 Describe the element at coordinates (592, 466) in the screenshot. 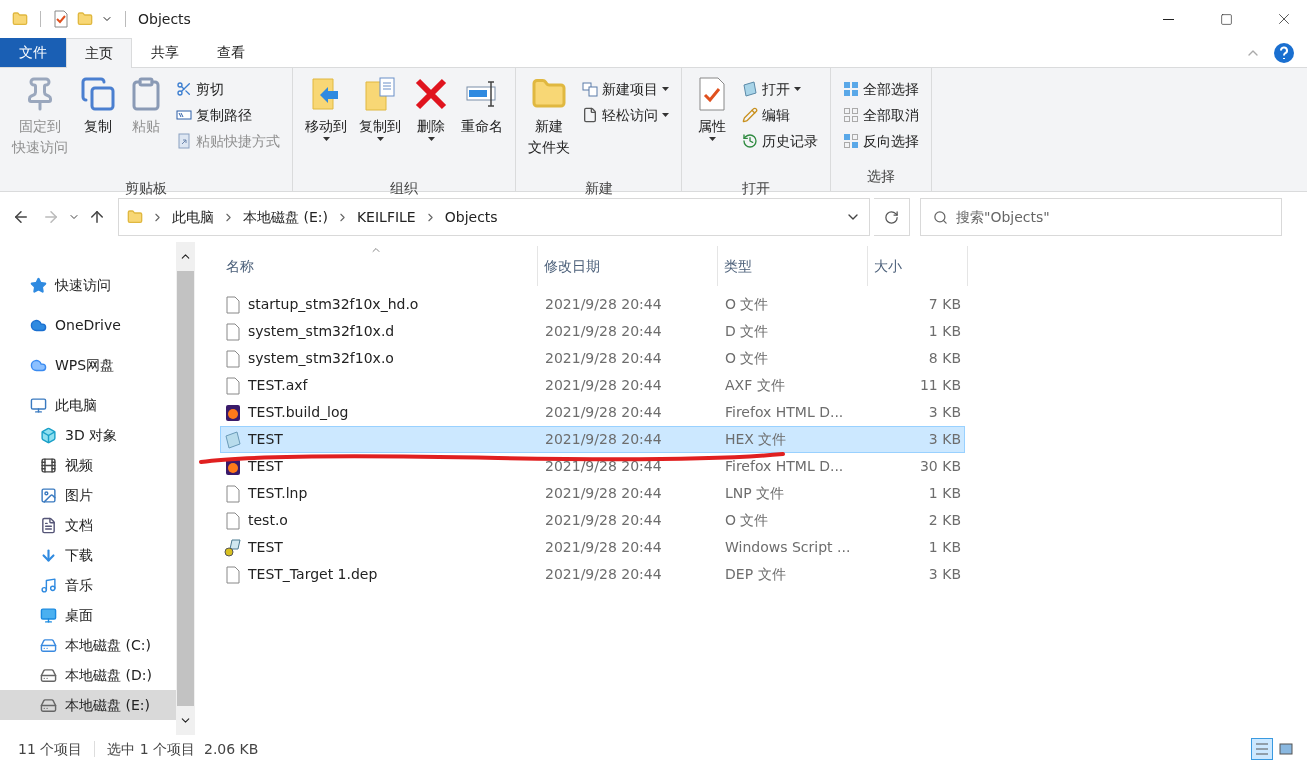

I see `file-row: TEST 2021/9/28 20:44 Firefox HTML D... 30 KB` at that location.